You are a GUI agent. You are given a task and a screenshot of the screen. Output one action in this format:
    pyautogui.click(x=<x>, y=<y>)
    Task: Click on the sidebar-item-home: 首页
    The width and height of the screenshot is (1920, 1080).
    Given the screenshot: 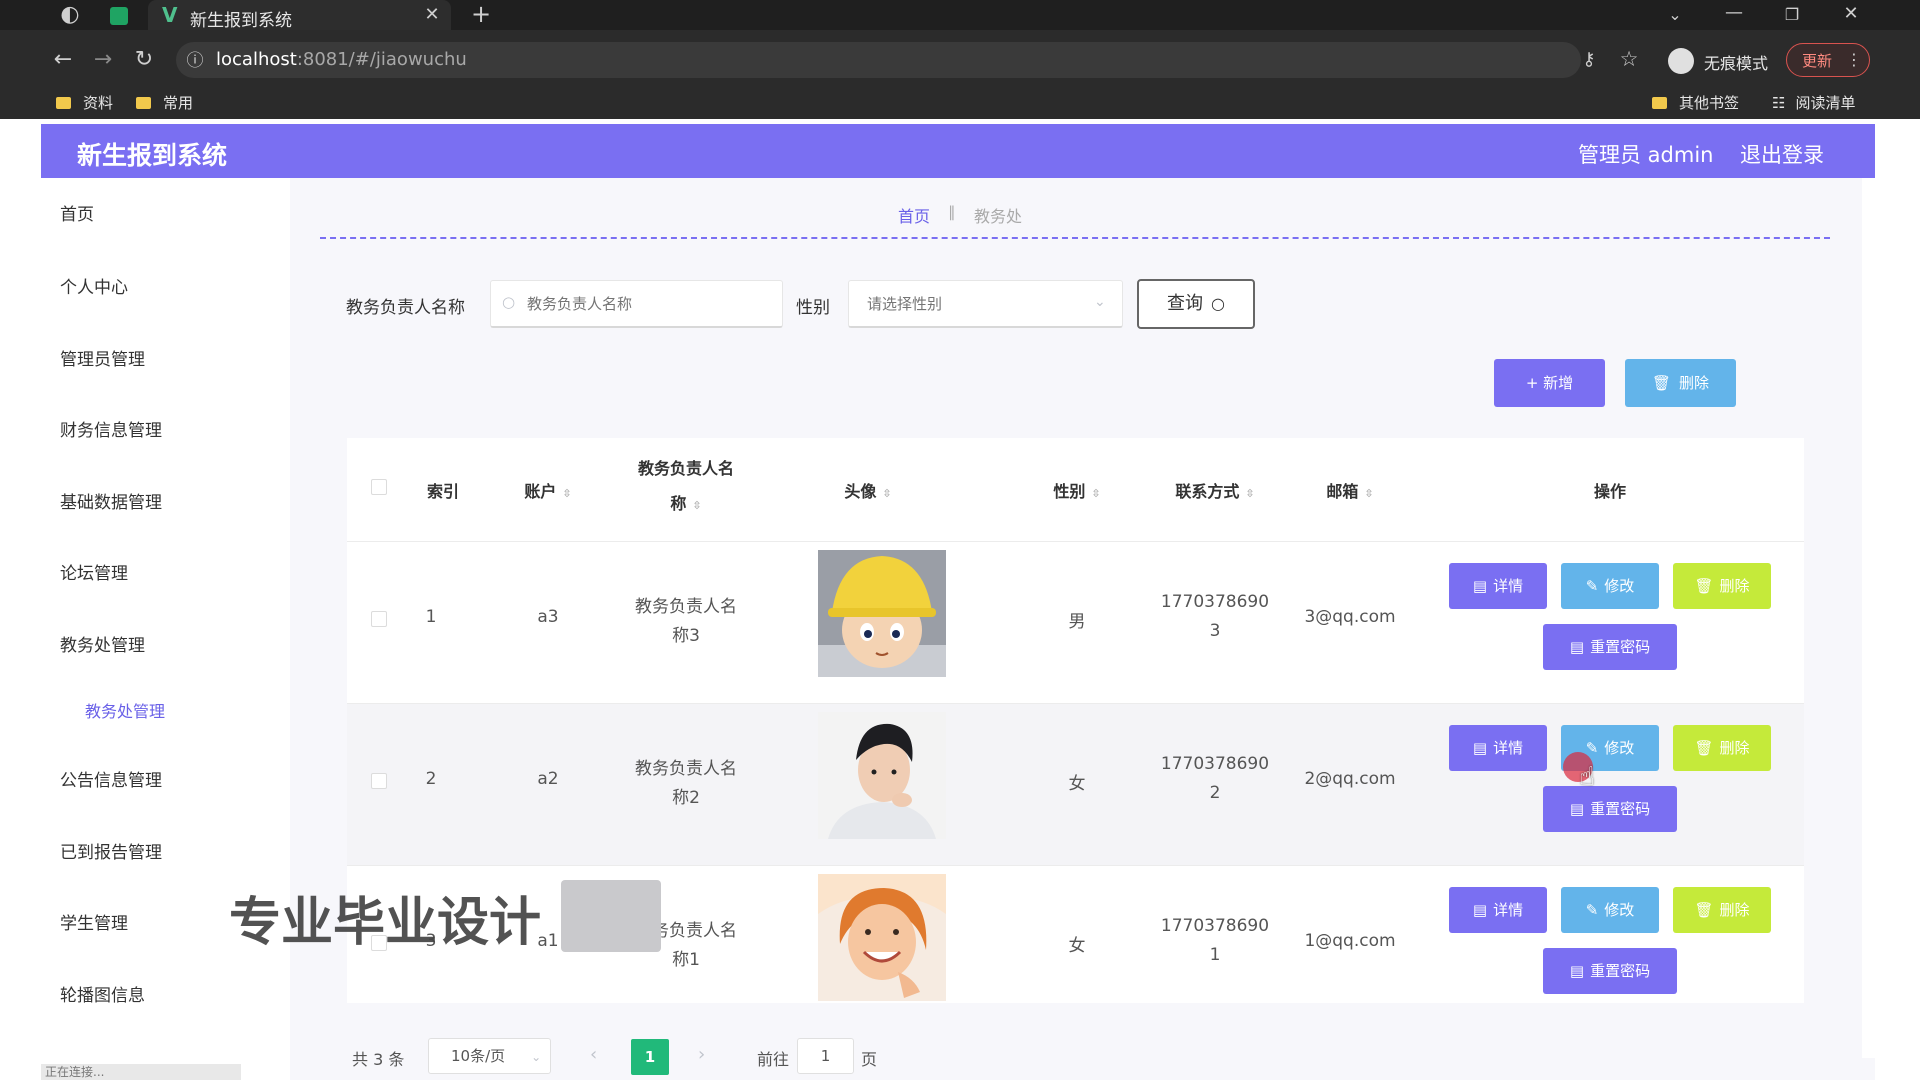 What is the action you would take?
    pyautogui.click(x=77, y=212)
    